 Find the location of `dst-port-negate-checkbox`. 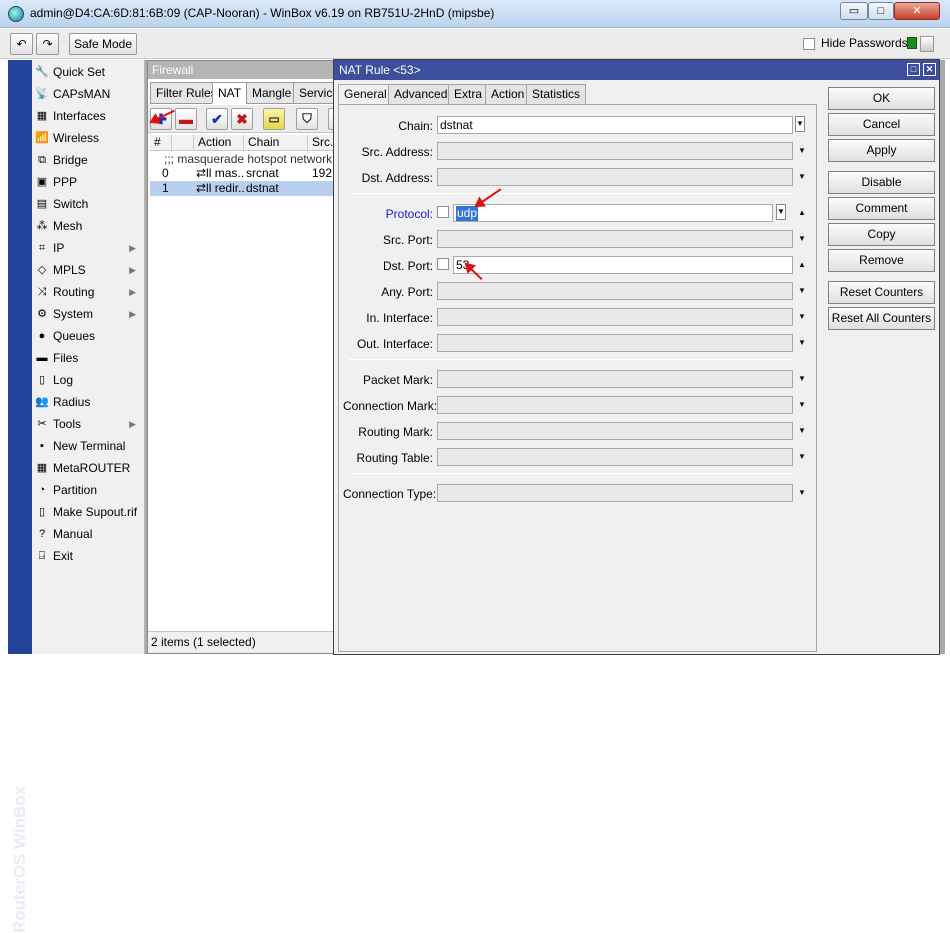

dst-port-negate-checkbox is located at coordinates (443, 264).